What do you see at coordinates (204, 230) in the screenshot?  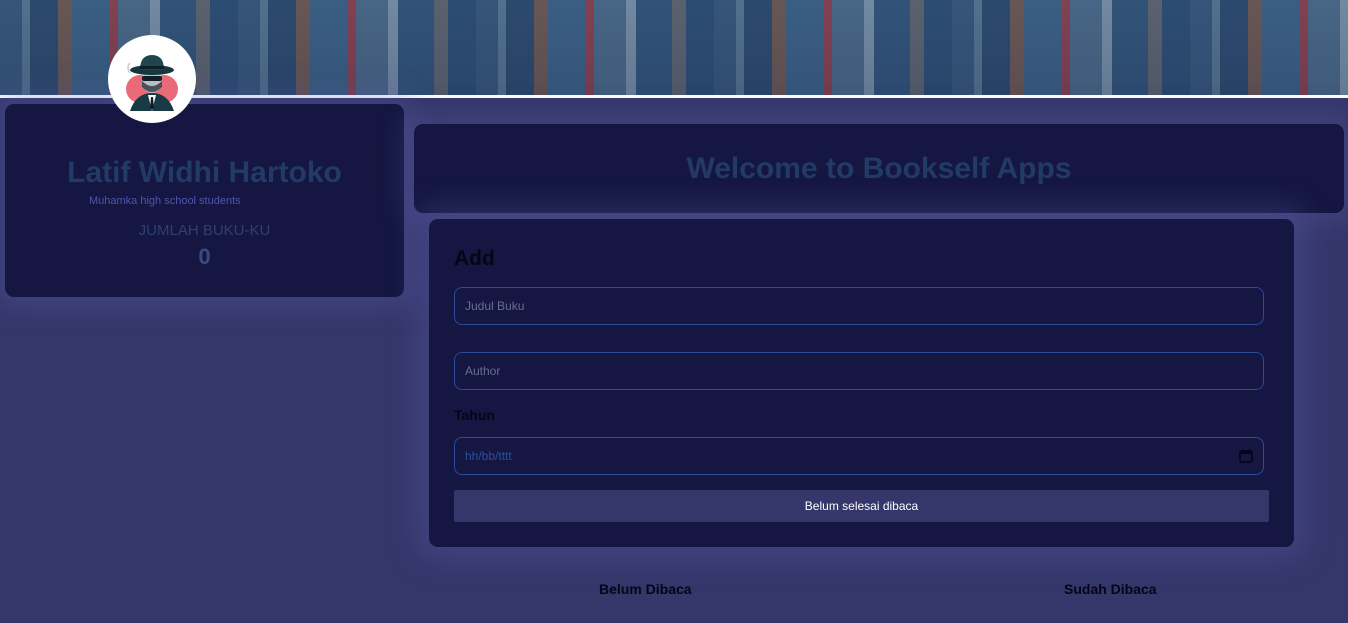 I see `book-count-label: JUMLAH BUKU-KU` at bounding box center [204, 230].